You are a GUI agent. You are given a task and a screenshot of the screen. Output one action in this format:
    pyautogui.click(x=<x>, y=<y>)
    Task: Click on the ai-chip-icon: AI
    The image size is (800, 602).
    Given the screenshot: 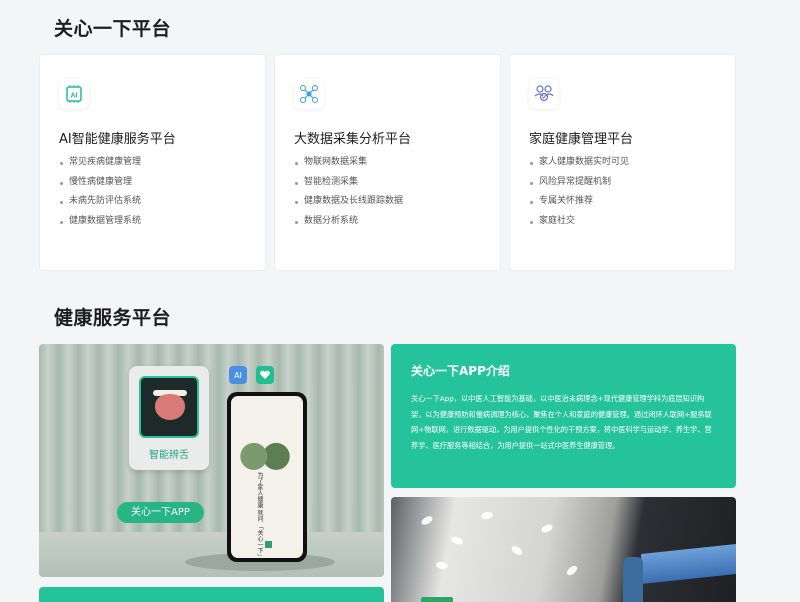 What is the action you would take?
    pyautogui.click(x=74, y=94)
    